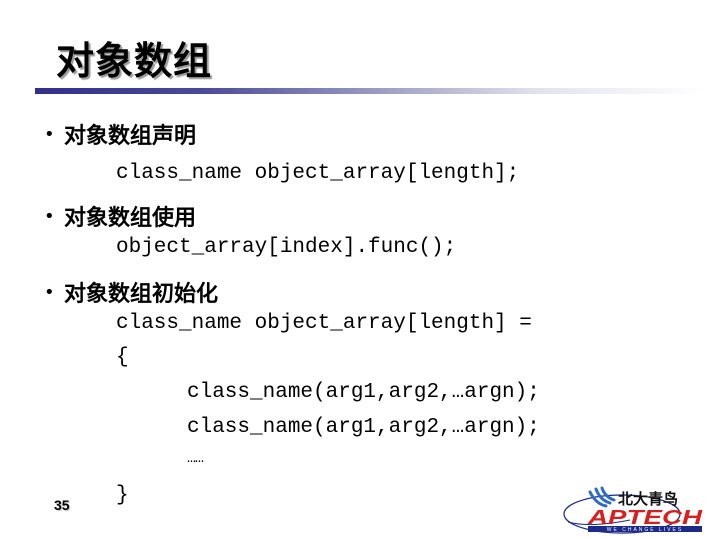 Image resolution: width=720 pixels, height=540 pixels. I want to click on bullet-usage: • 对象数组使用, so click(120, 216).